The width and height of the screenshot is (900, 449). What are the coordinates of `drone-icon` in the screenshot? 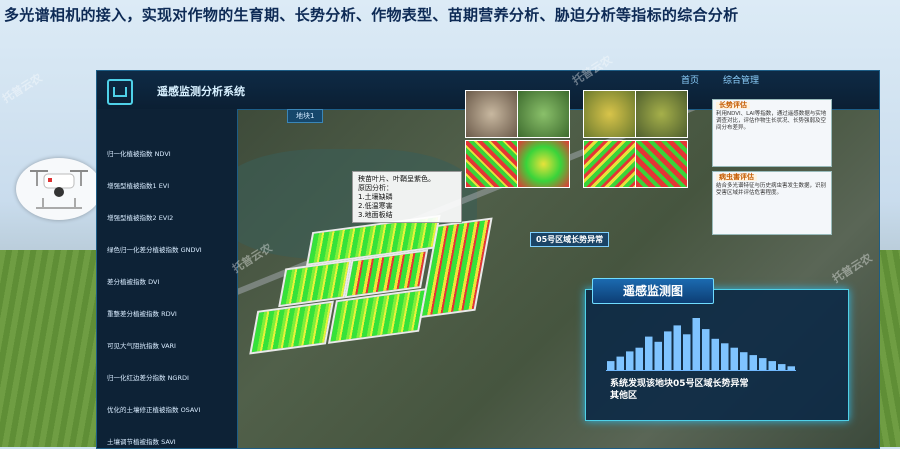 It's located at (59, 189).